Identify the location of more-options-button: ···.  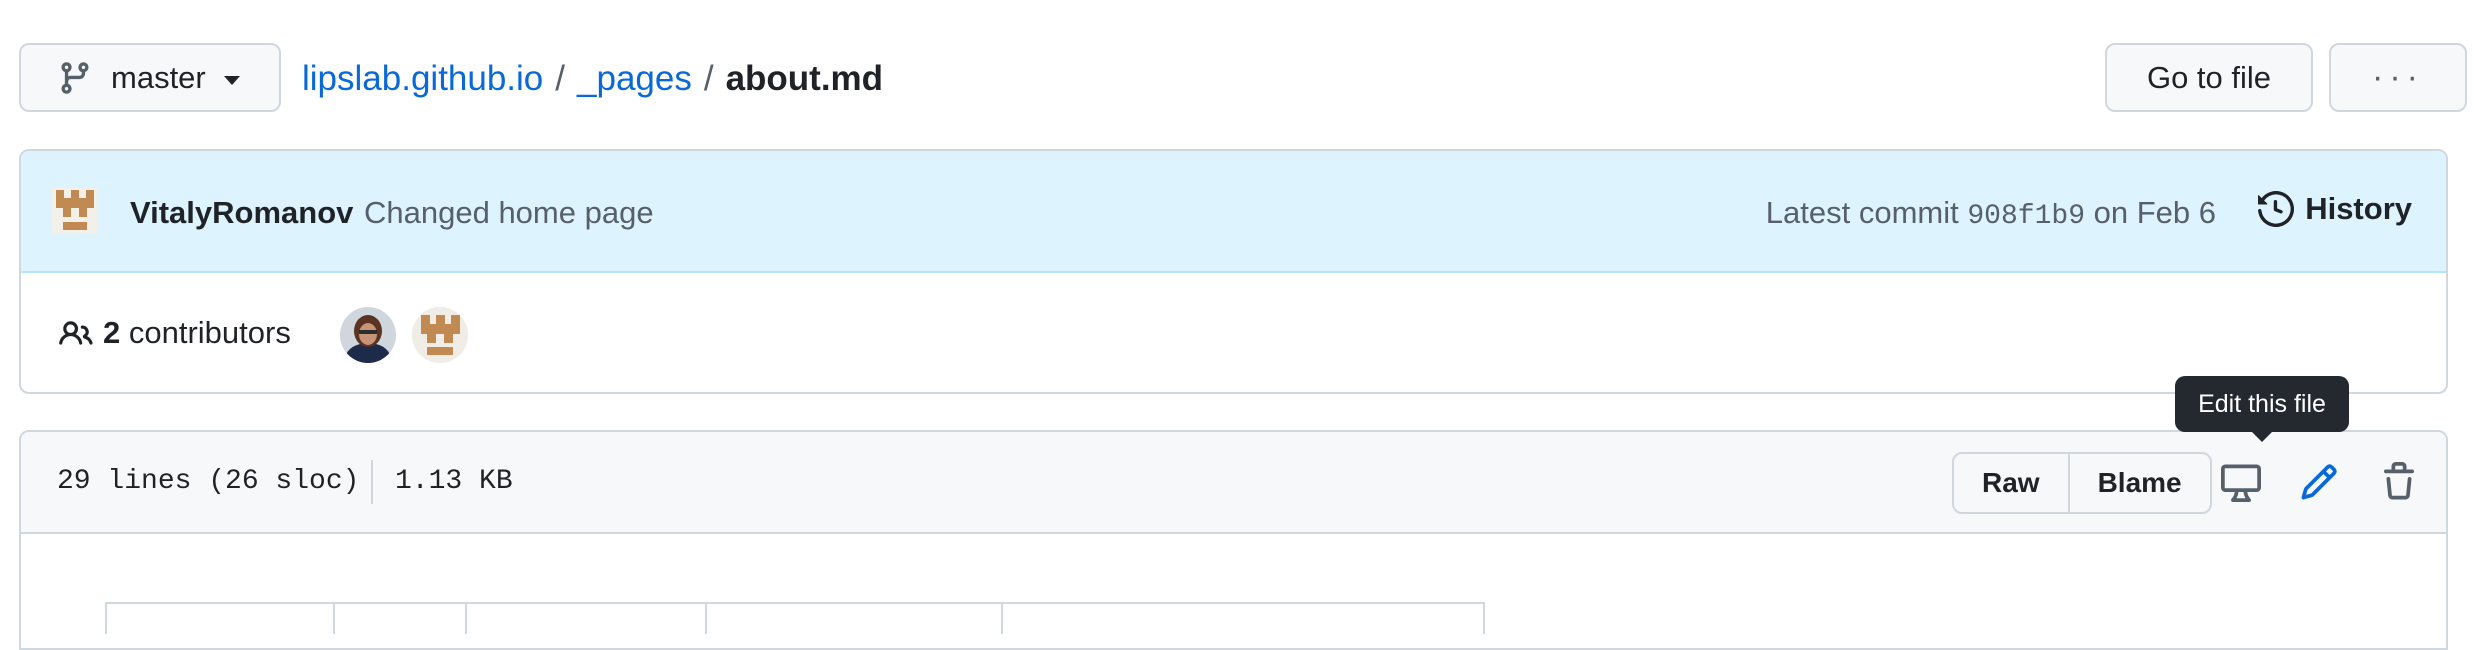
(2398, 77).